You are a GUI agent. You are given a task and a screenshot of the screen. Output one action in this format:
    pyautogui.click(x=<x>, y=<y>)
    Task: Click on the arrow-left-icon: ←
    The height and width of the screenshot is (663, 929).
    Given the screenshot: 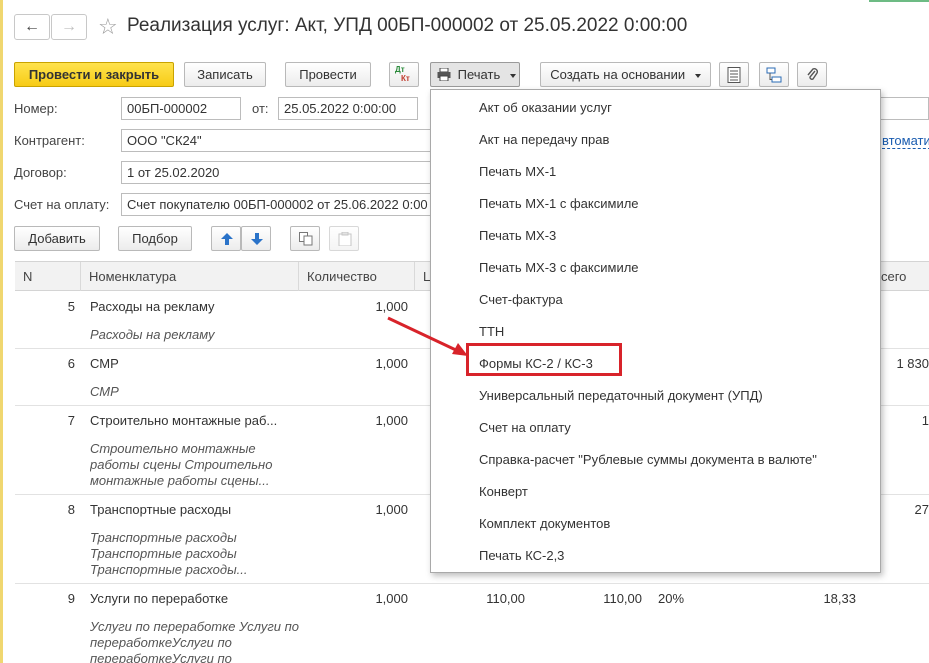 What is the action you would take?
    pyautogui.click(x=32, y=26)
    